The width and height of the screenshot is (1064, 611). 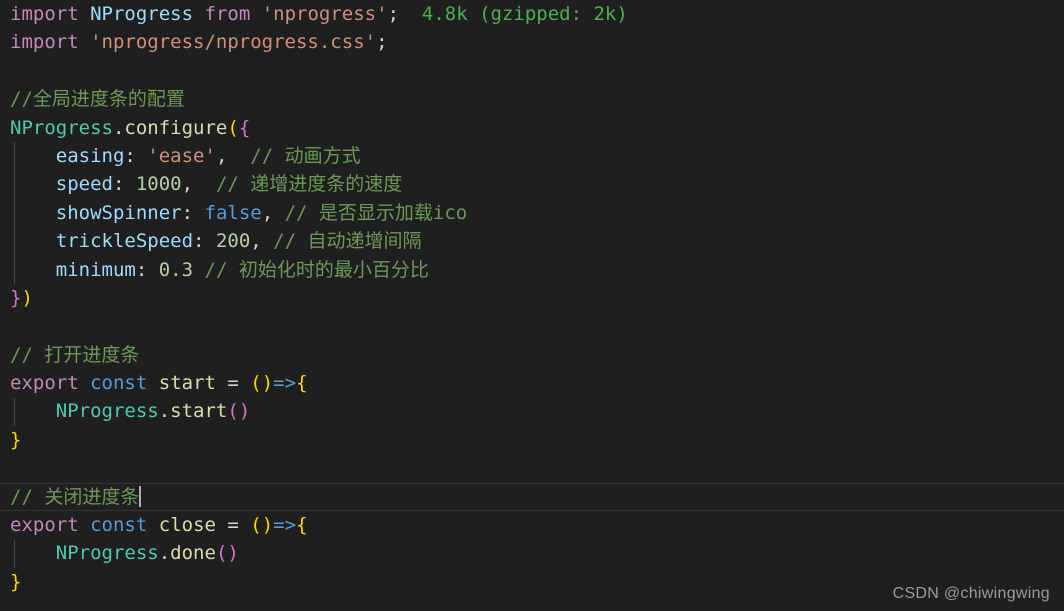 I want to click on code-line: }), so click(x=532, y=298).